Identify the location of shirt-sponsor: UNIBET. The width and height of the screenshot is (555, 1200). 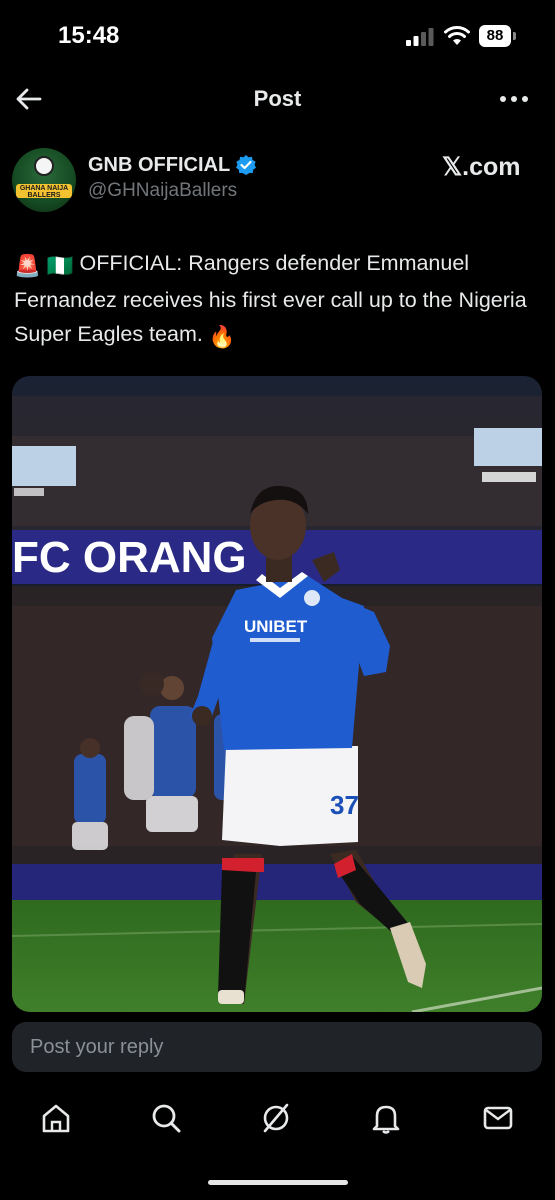
(276, 626).